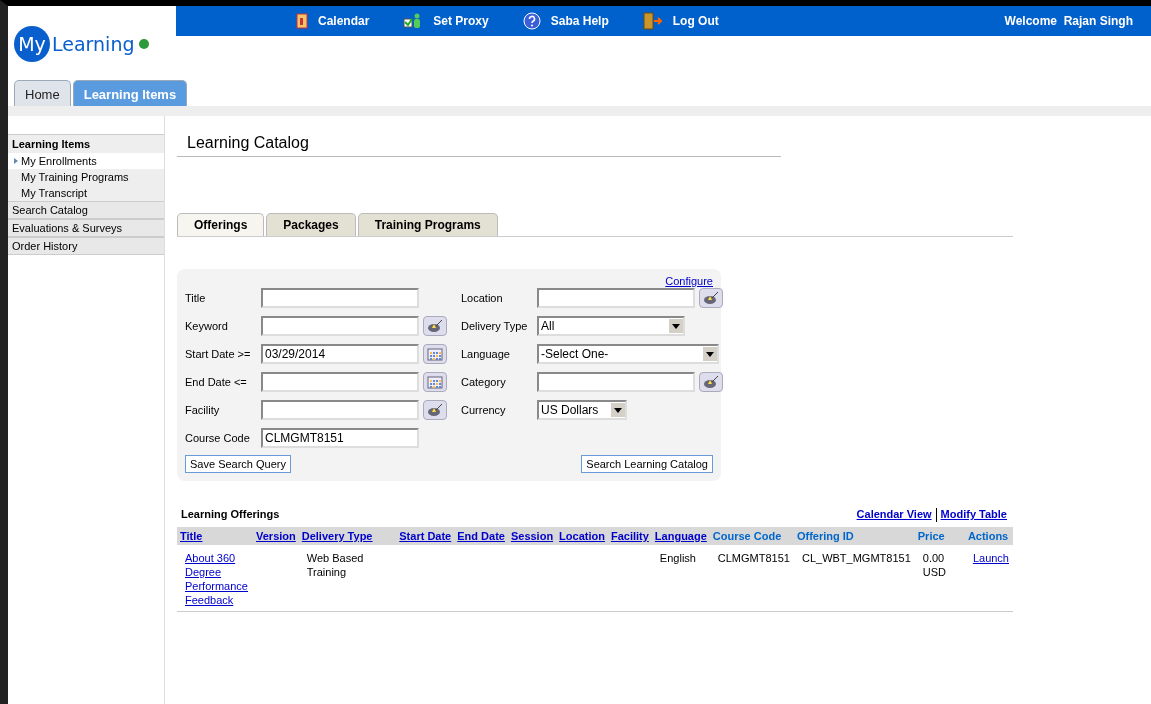 The image size is (1151, 704). Describe the element at coordinates (86, 228) in the screenshot. I see `sidebar-item: Evaluations & Surveys` at that location.